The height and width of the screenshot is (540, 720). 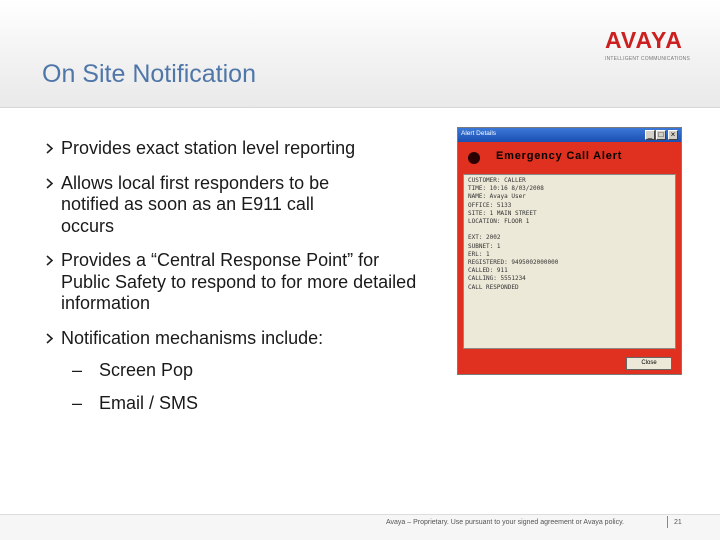 I want to click on alert-detail-line: LOCATION: FLOOR 1, so click(x=499, y=222).